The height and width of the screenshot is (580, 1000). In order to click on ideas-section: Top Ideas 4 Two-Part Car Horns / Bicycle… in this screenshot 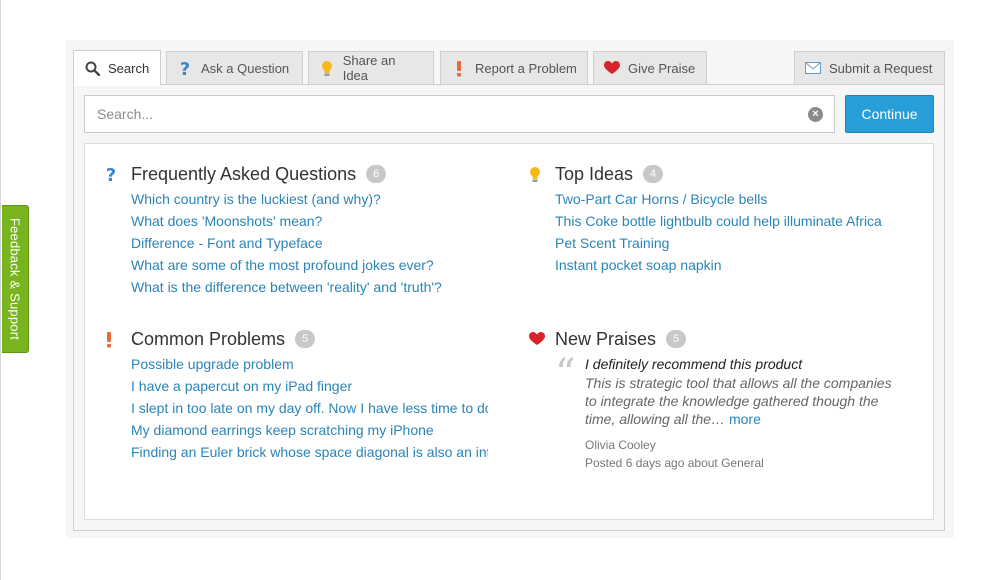, I will do `click(719, 221)`.